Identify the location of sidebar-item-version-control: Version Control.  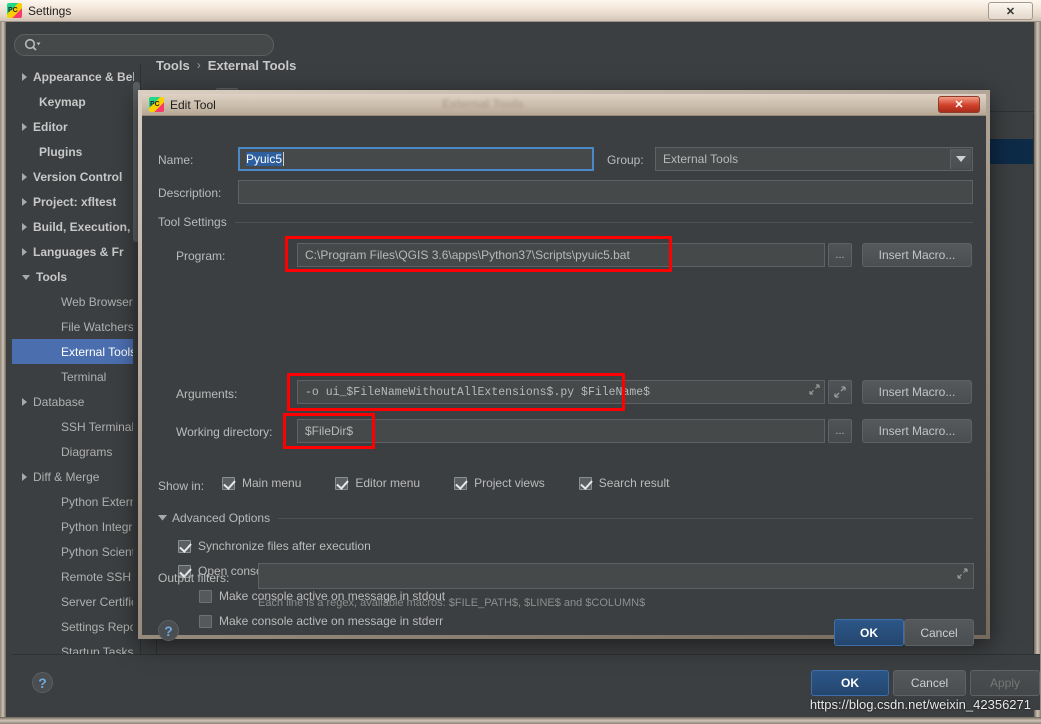
(73, 176).